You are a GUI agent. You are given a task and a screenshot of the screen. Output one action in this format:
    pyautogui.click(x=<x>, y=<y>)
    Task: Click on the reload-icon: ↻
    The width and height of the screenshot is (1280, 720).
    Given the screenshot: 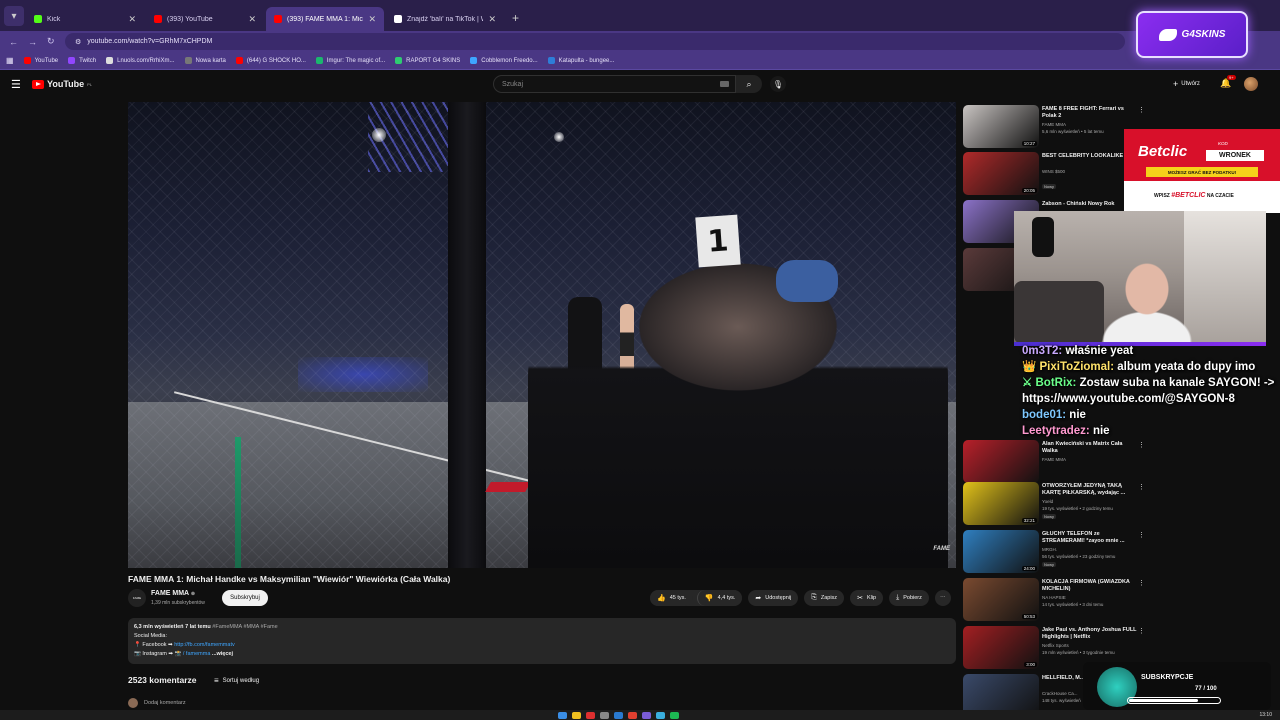 What is the action you would take?
    pyautogui.click(x=52, y=41)
    